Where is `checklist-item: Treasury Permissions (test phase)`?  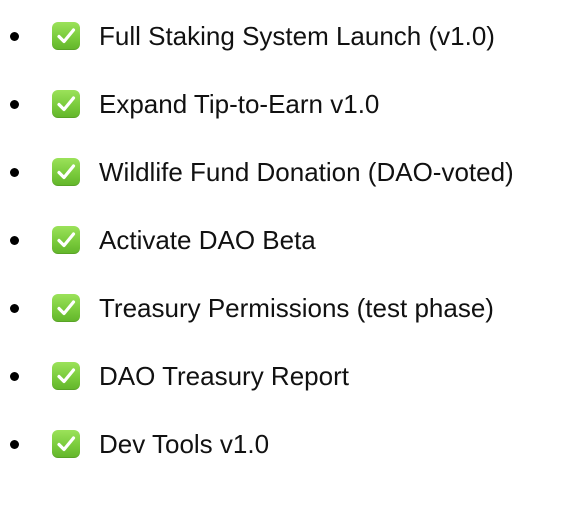 checklist-item: Treasury Permissions (test phase) is located at coordinates (285, 308).